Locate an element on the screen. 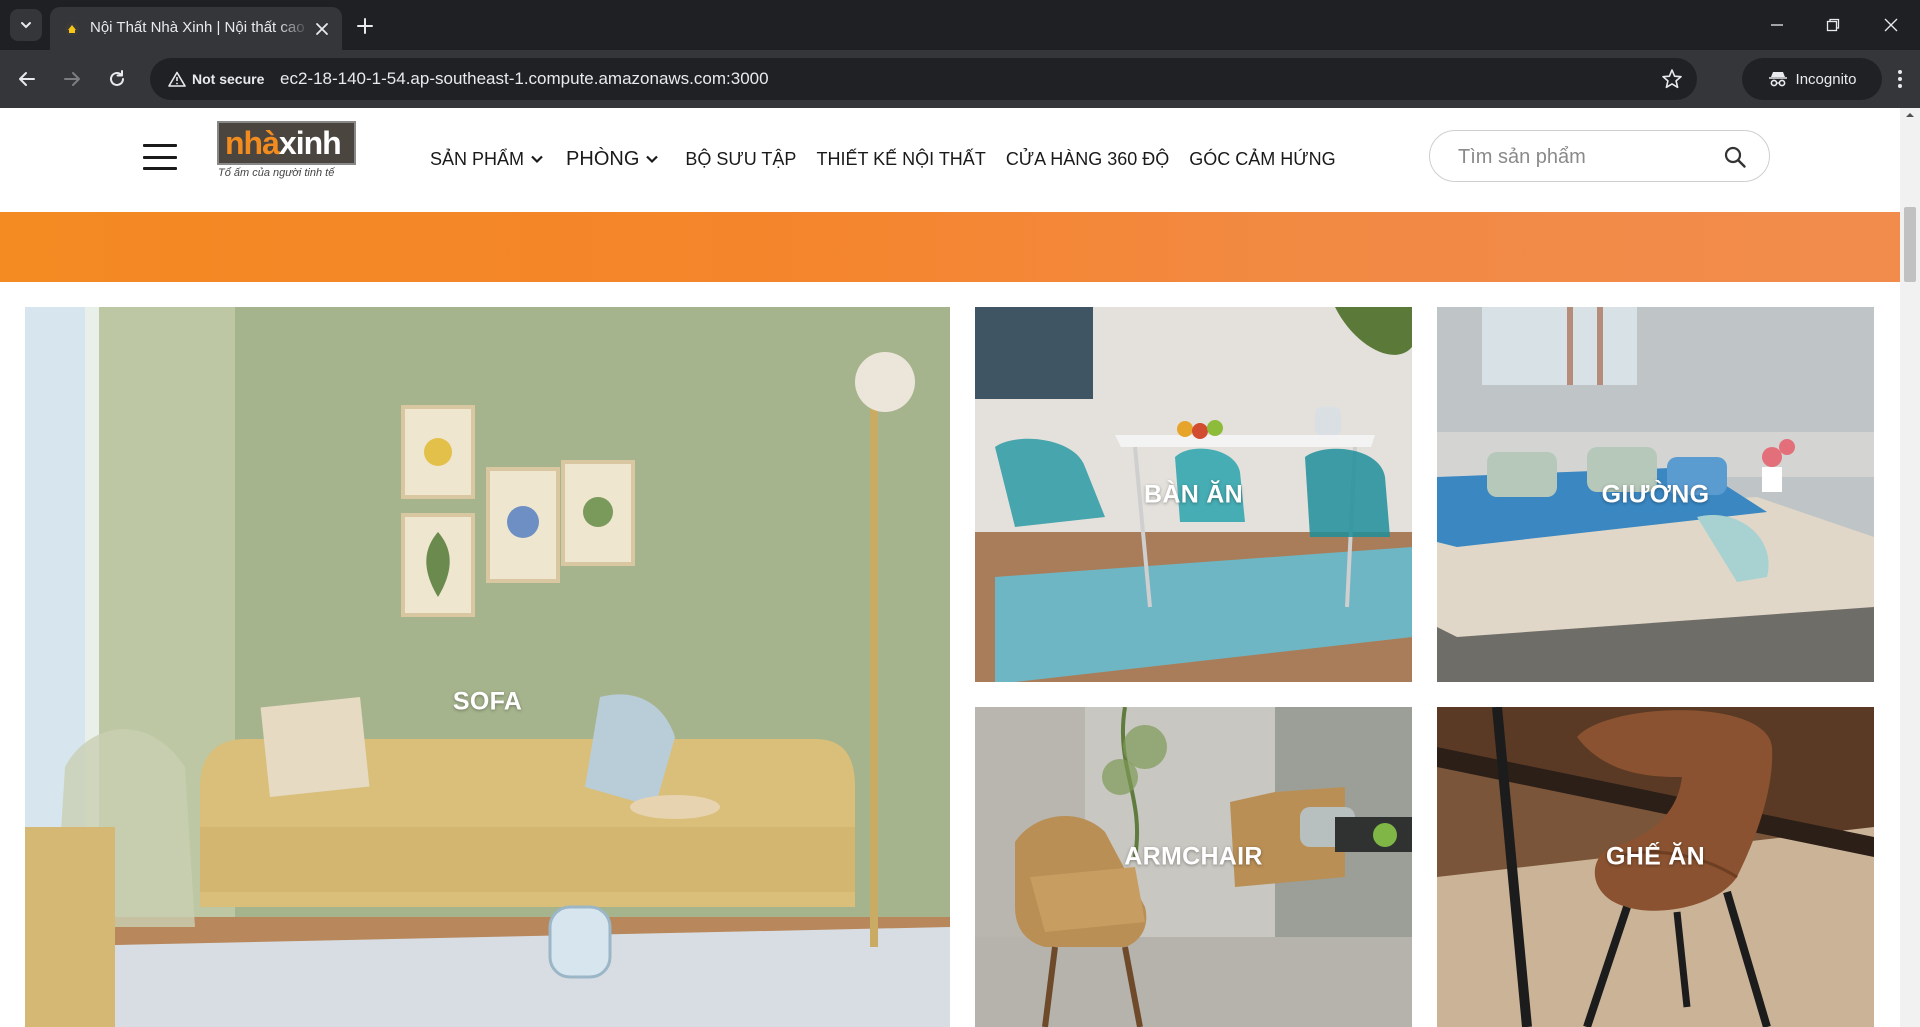 This screenshot has height=1027, width=1920. minimize-icon is located at coordinates (1777, 25).